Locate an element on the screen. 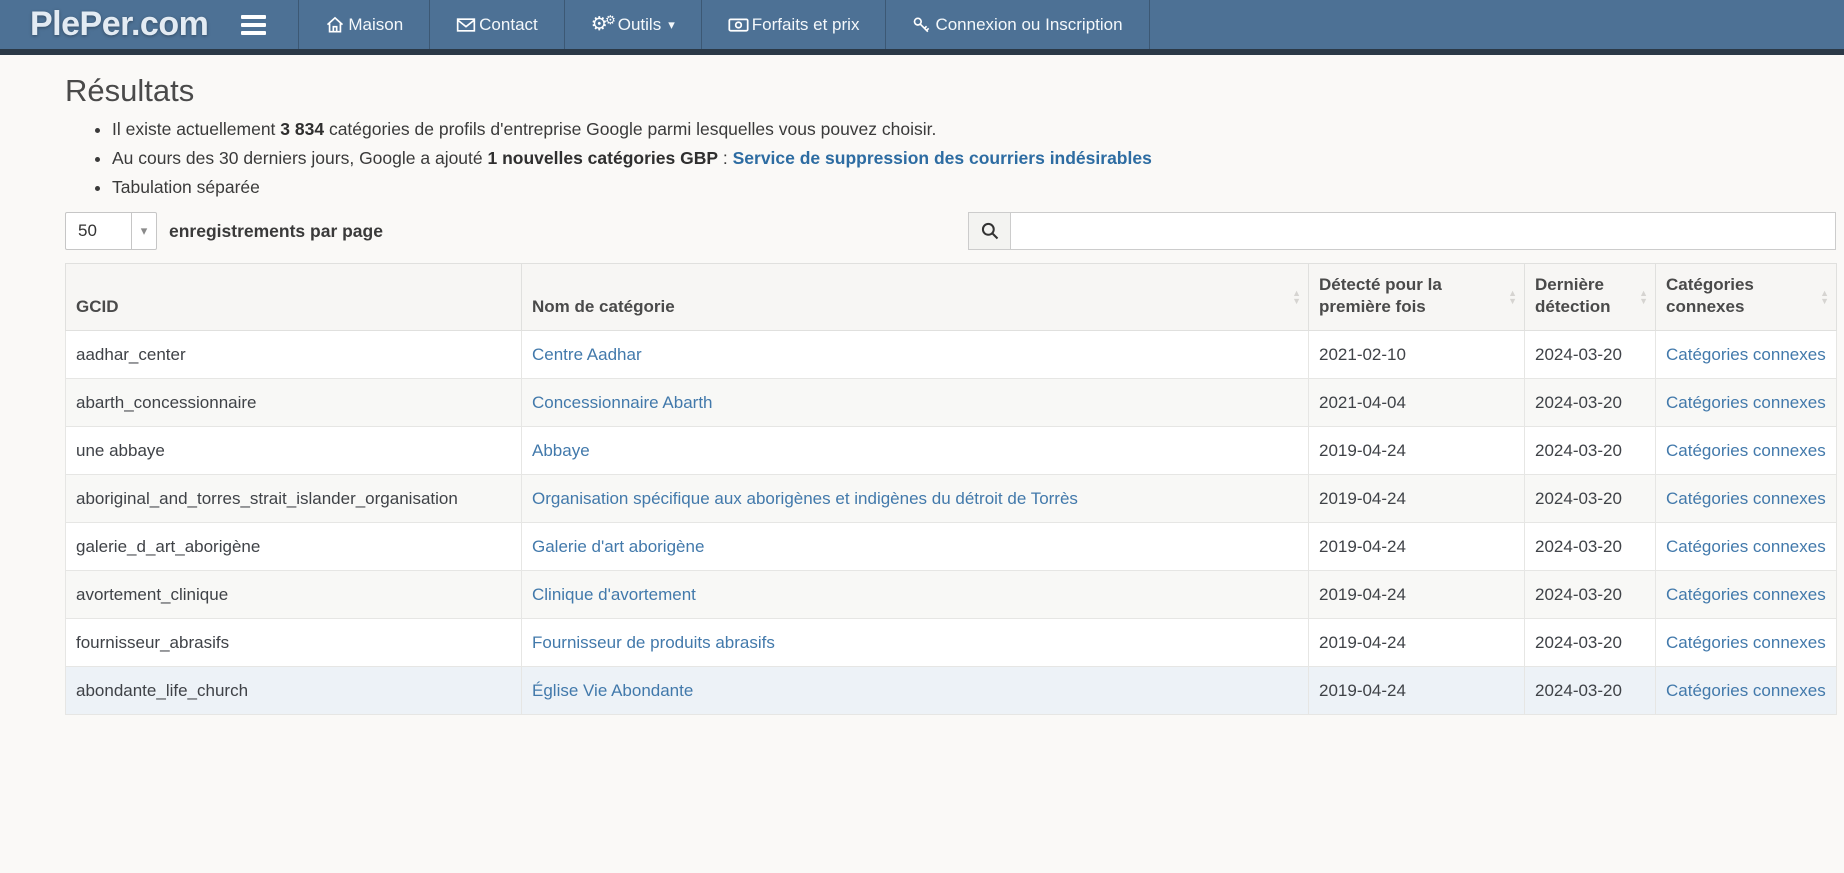 Image resolution: width=1844 pixels, height=873 pixels. page-length-label: enregistrements par page is located at coordinates (276, 230).